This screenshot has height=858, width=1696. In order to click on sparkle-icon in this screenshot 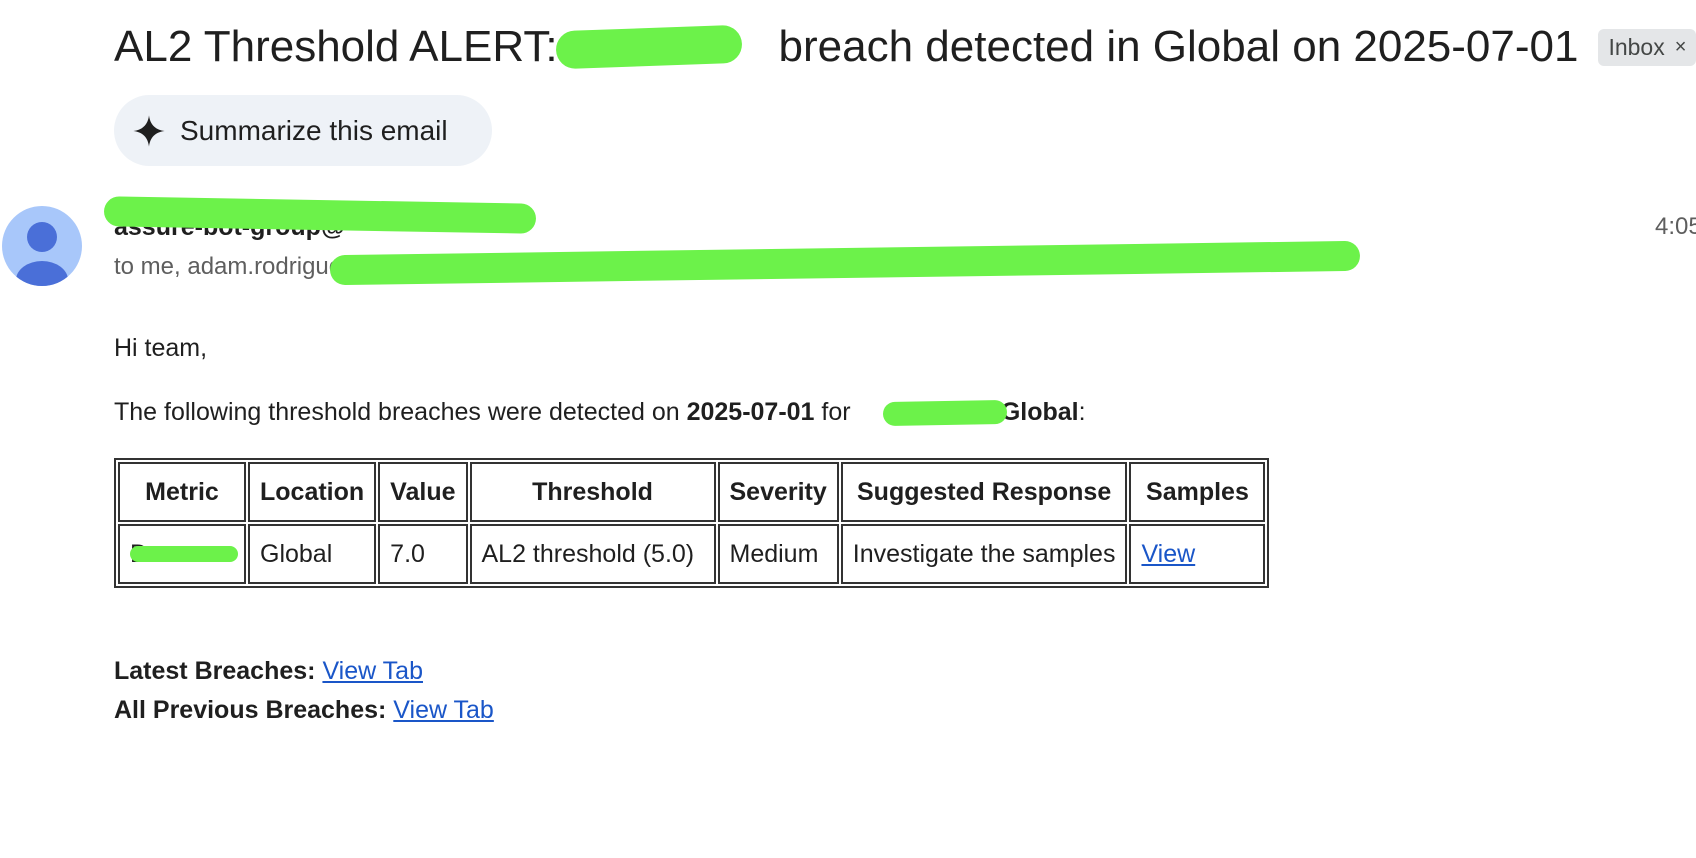, I will do `click(149, 130)`.